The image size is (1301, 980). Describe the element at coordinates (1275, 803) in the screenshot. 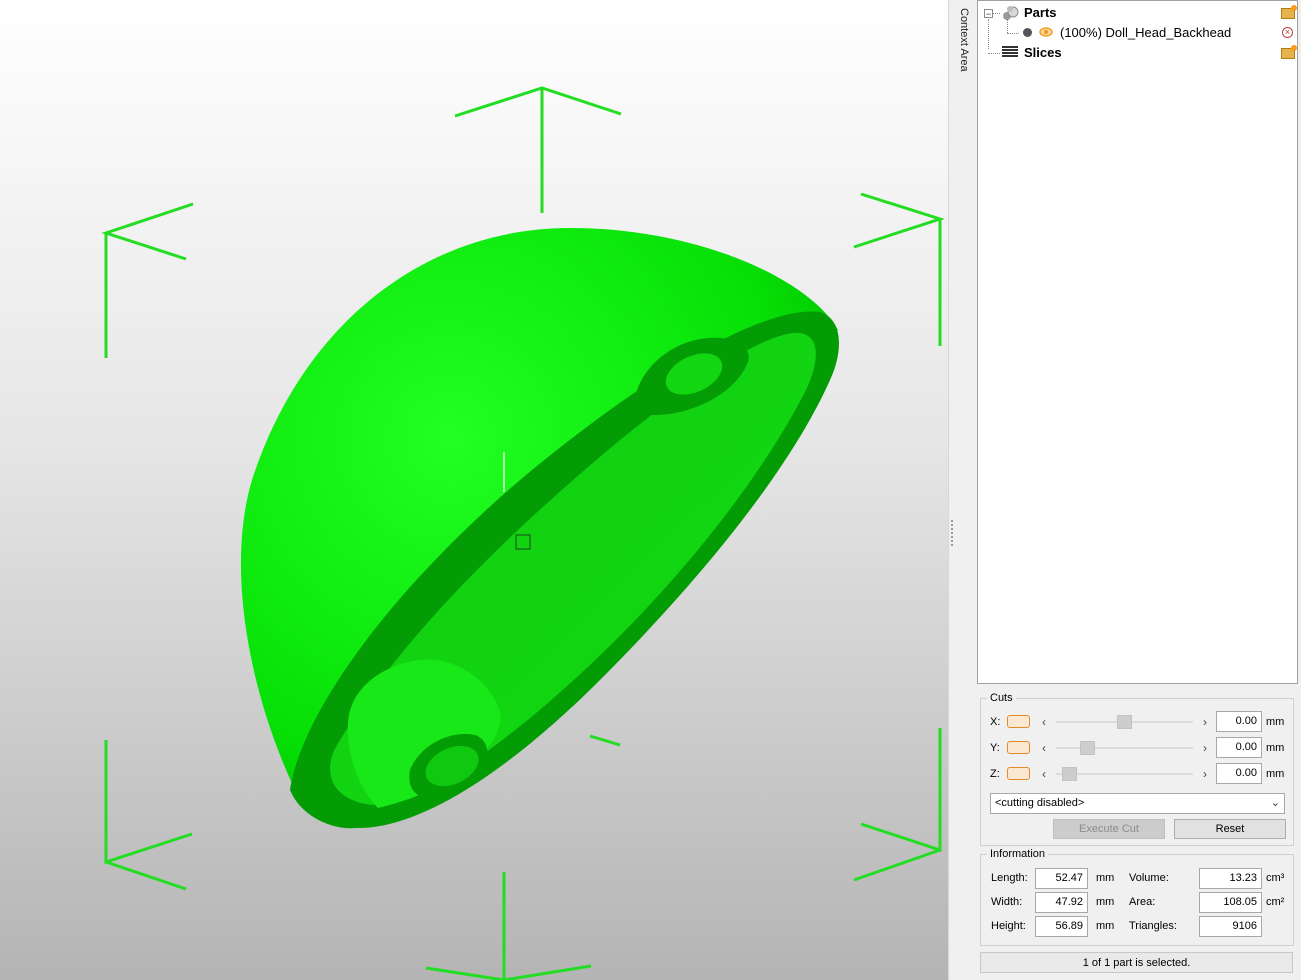

I see `chevron-down-icon: ⌄` at that location.